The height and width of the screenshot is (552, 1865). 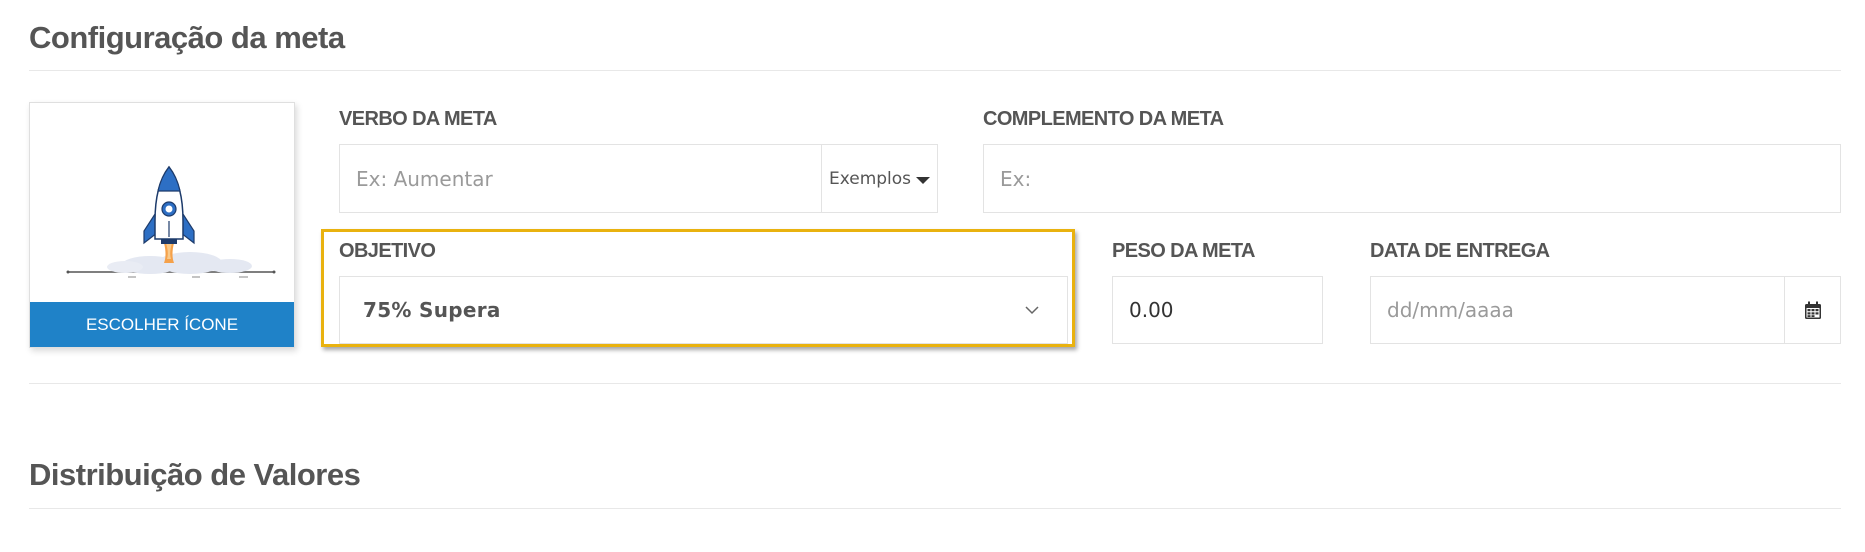 I want to click on weight-label: PESO DA META, so click(x=1183, y=251).